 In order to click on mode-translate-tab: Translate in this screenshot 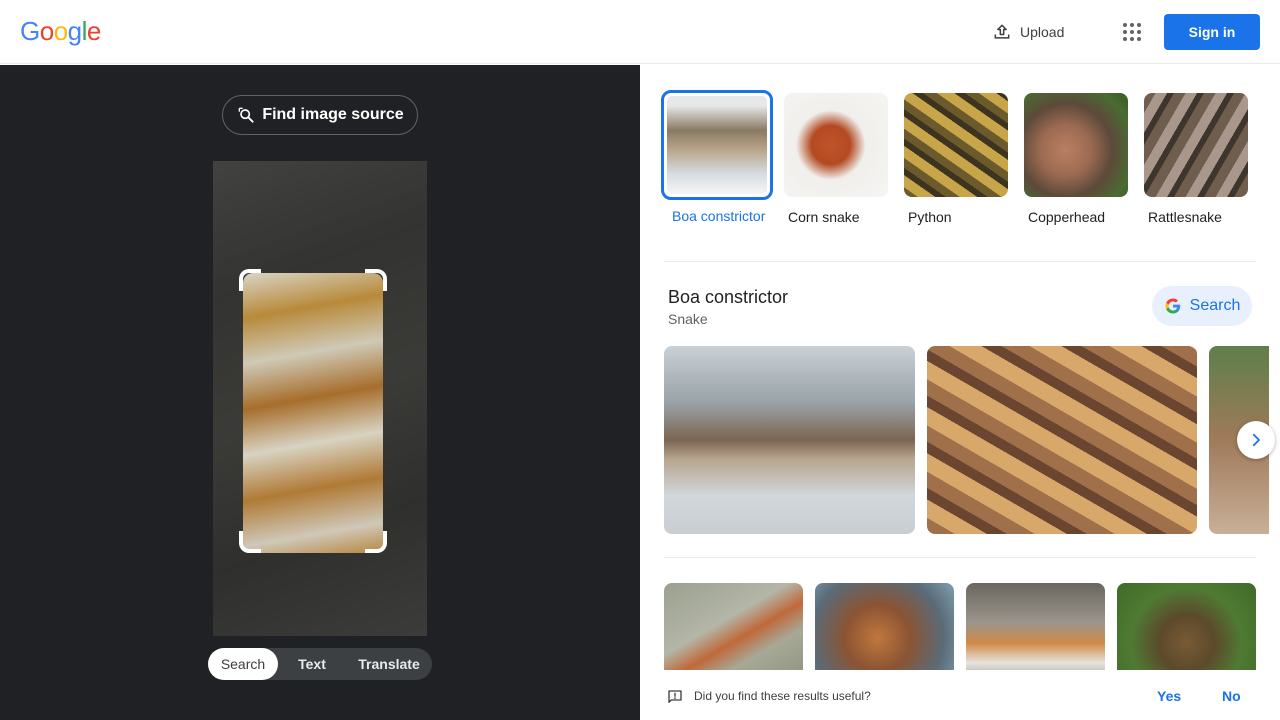, I will do `click(389, 664)`.